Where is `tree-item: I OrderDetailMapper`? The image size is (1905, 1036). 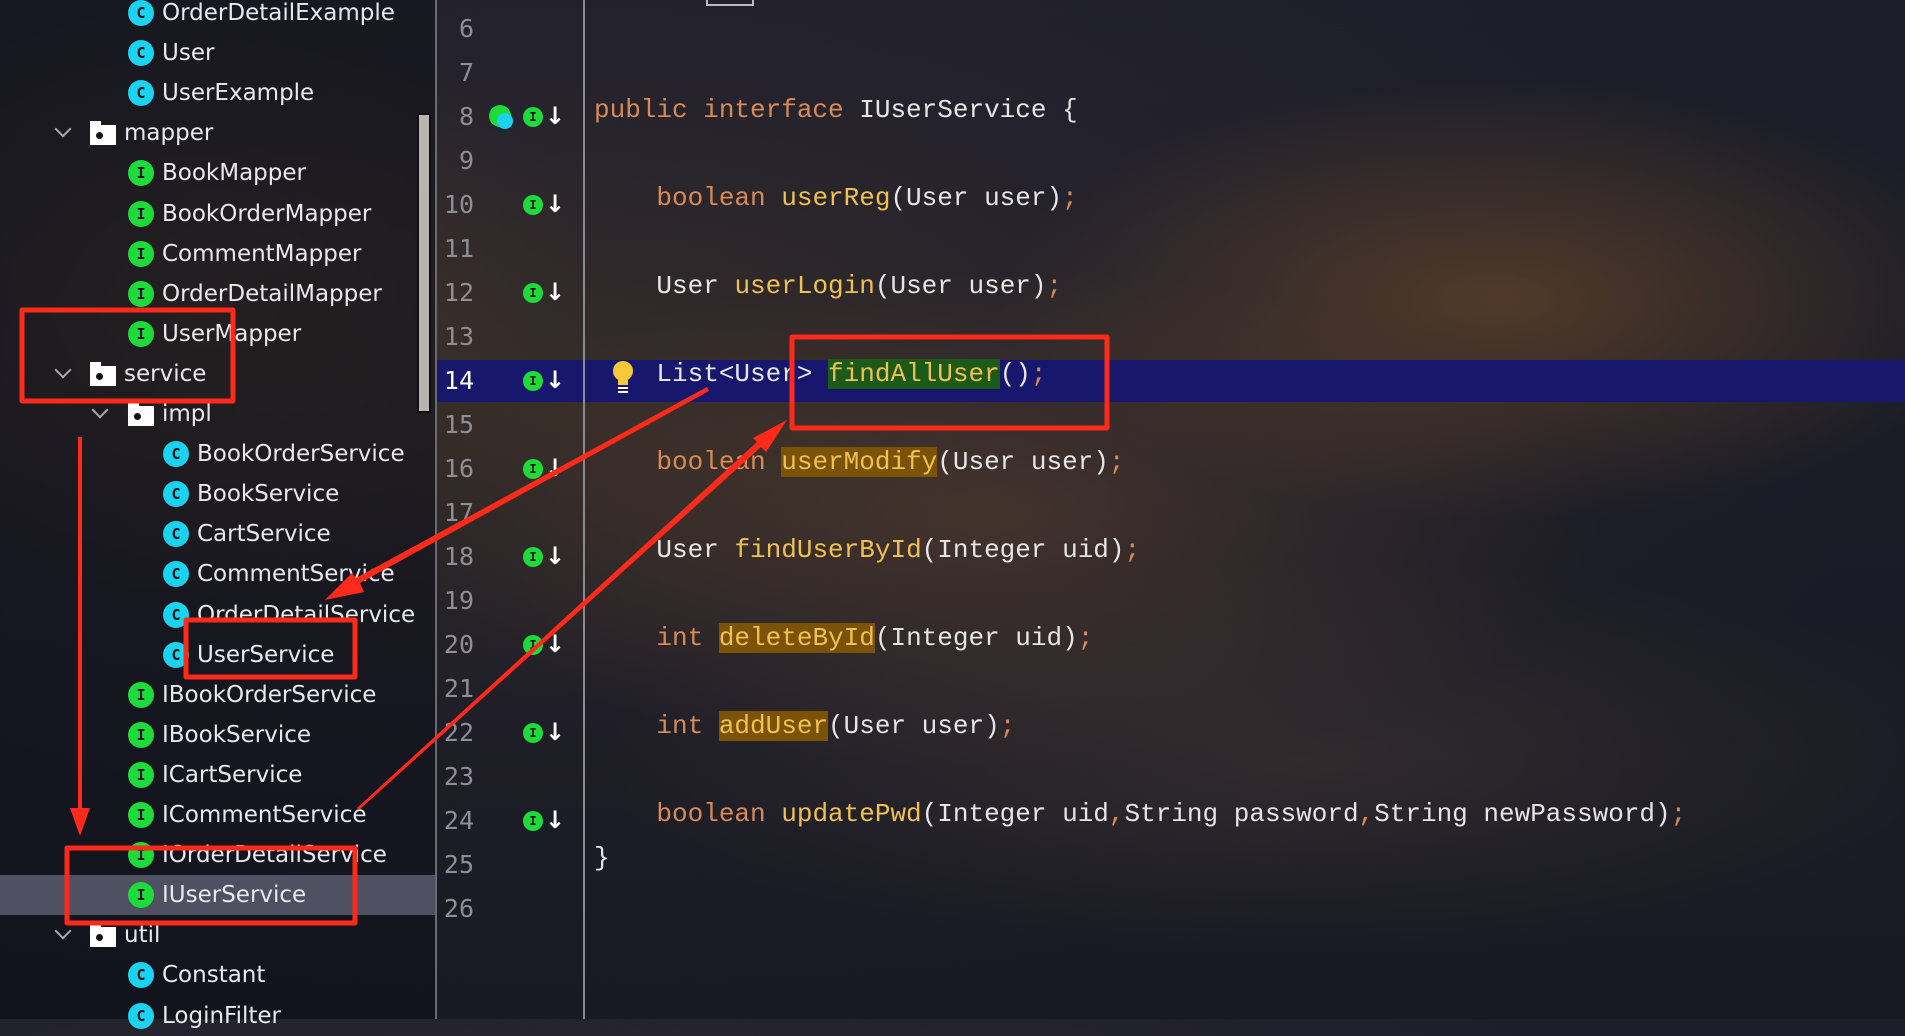
tree-item: I OrderDetailMapper is located at coordinates (217, 294).